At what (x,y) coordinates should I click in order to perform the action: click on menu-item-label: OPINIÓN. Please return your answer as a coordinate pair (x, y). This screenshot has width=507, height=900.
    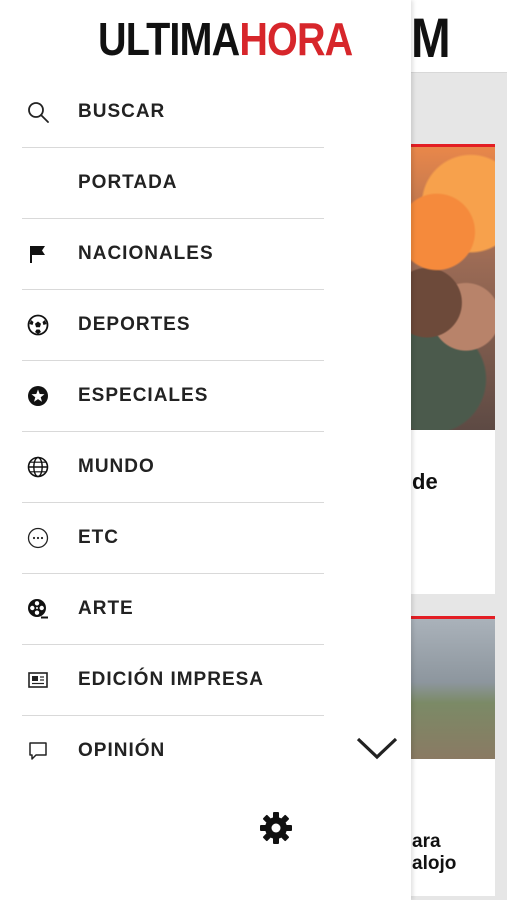
    Looking at the image, I should click on (122, 750).